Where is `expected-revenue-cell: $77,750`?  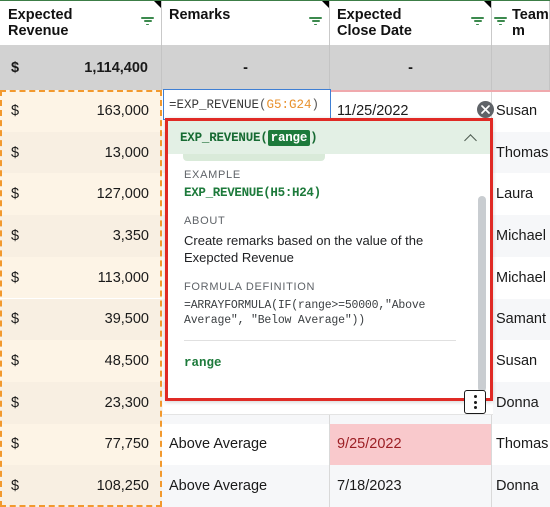 expected-revenue-cell: $77,750 is located at coordinates (81, 444).